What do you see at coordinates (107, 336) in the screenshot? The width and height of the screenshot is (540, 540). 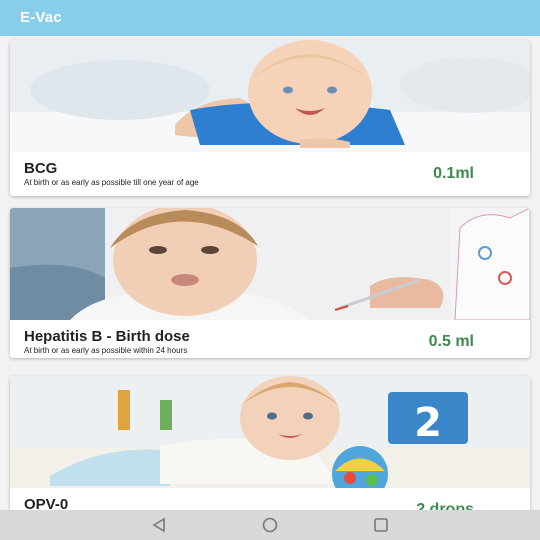 I see `vaccine-name: Hepatitis B - Birth dose` at bounding box center [107, 336].